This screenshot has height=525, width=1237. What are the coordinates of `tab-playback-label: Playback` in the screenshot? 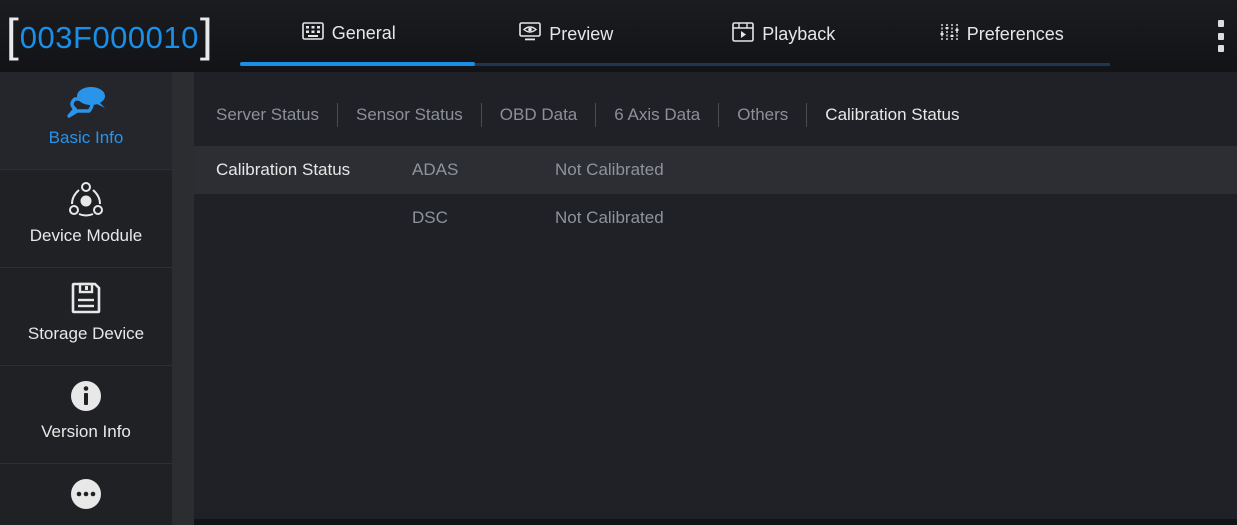 It's located at (799, 34).